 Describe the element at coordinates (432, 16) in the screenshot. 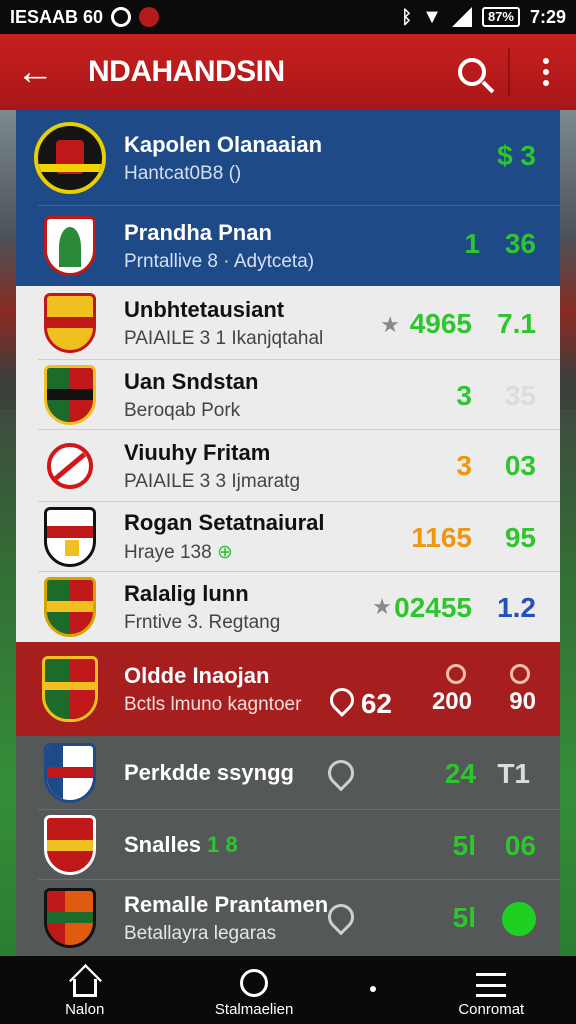

I see `wifi-icon: ▼` at that location.